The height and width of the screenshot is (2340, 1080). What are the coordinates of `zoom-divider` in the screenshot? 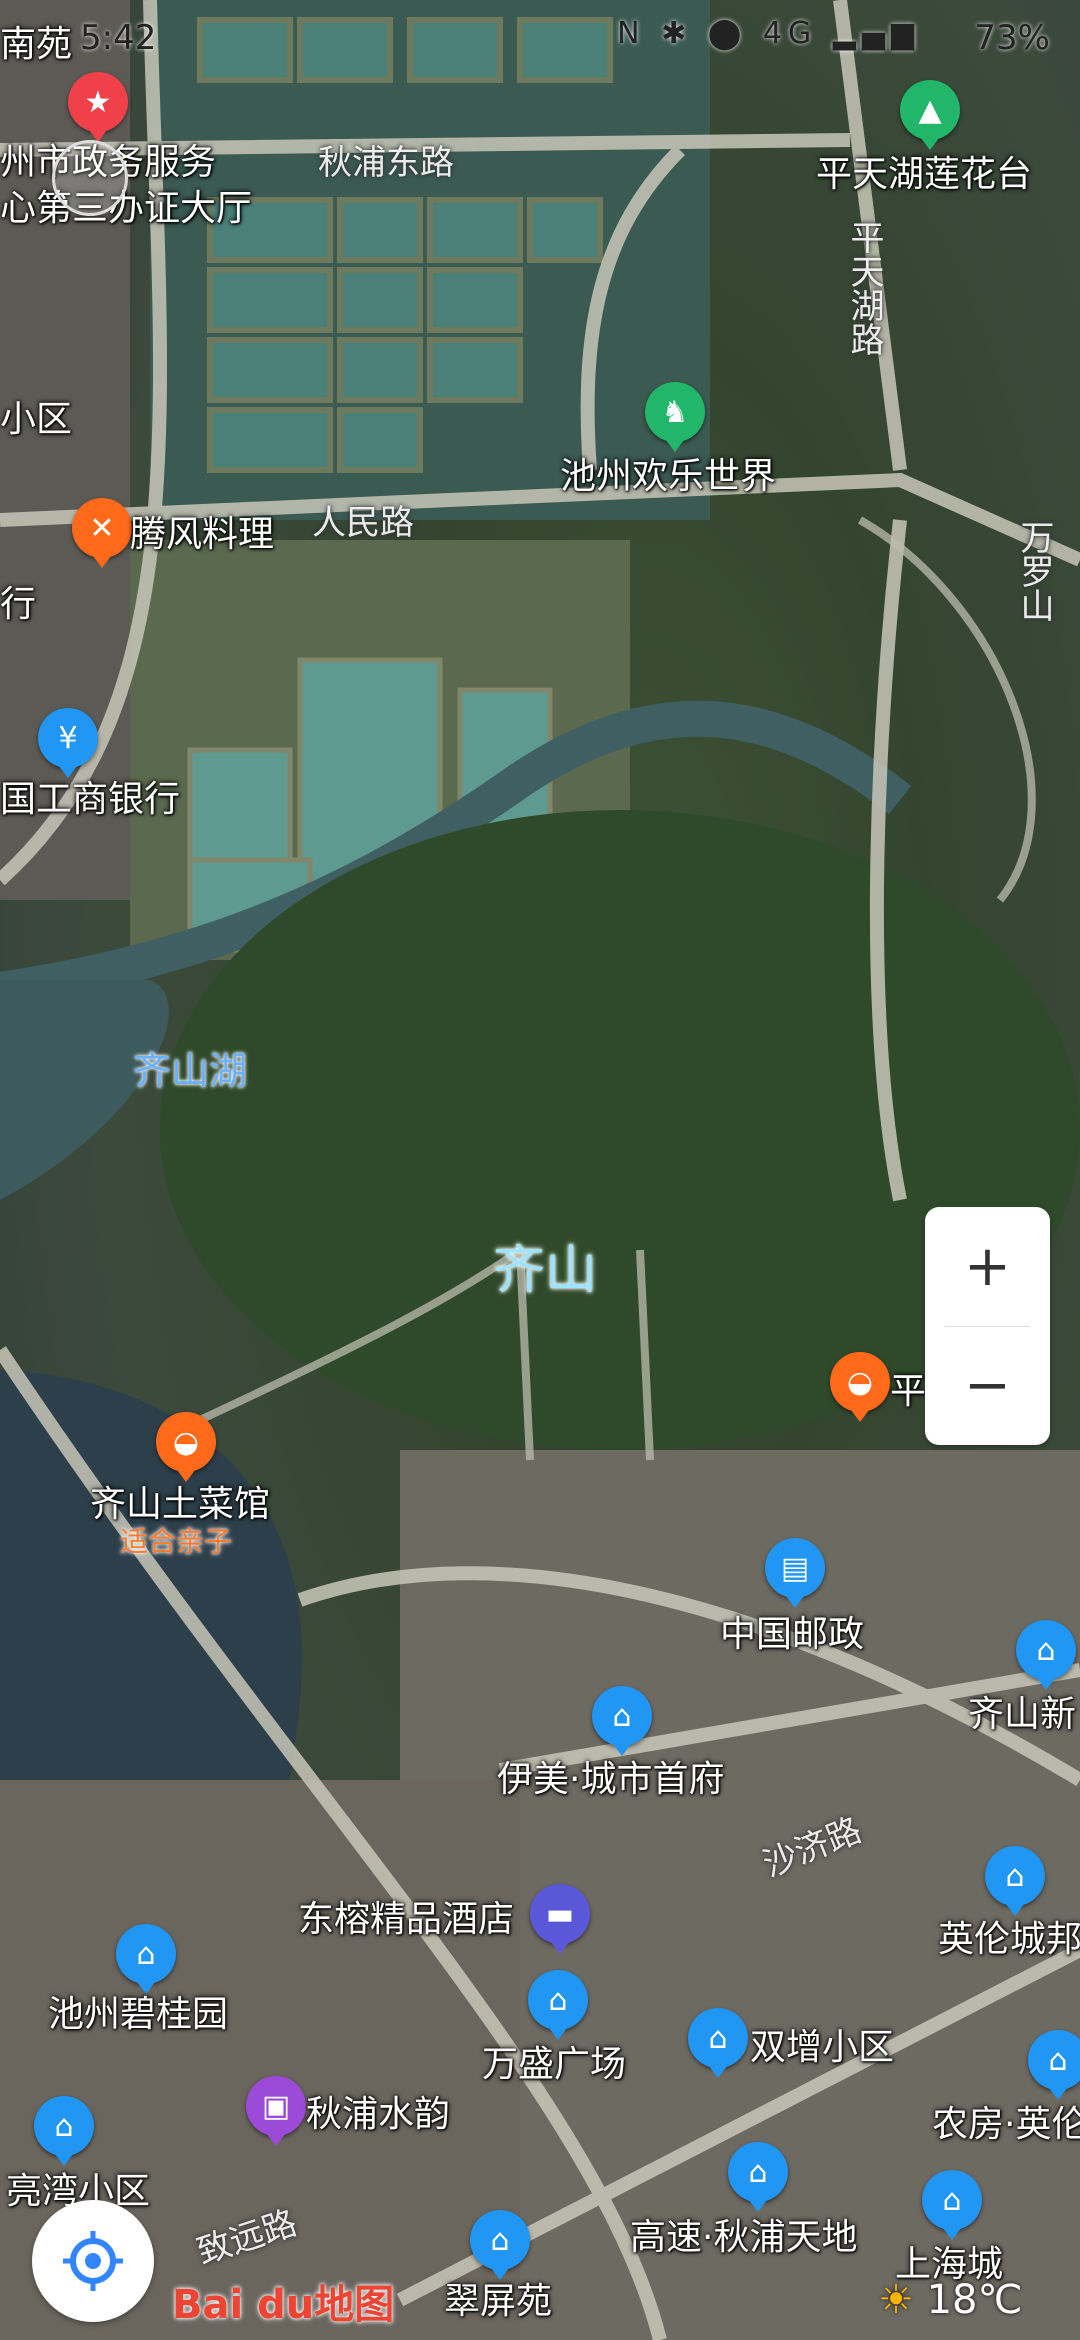 It's located at (987, 1326).